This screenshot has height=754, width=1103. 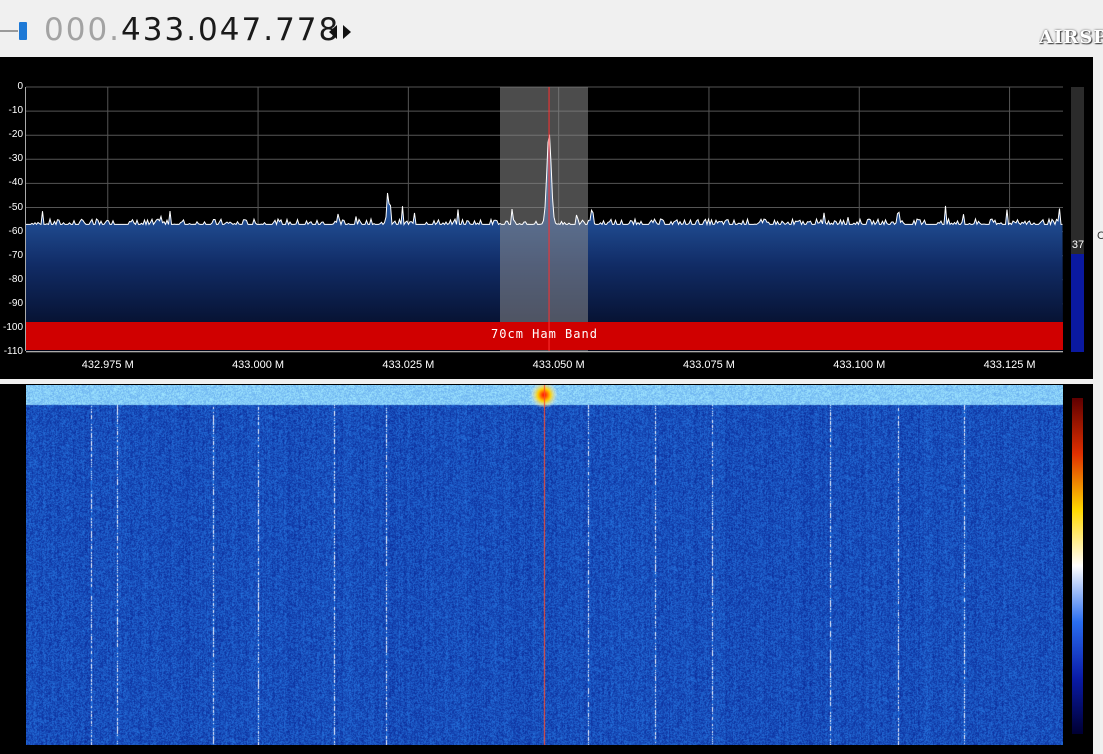 I want to click on gain-value: 37, so click(x=1078, y=245).